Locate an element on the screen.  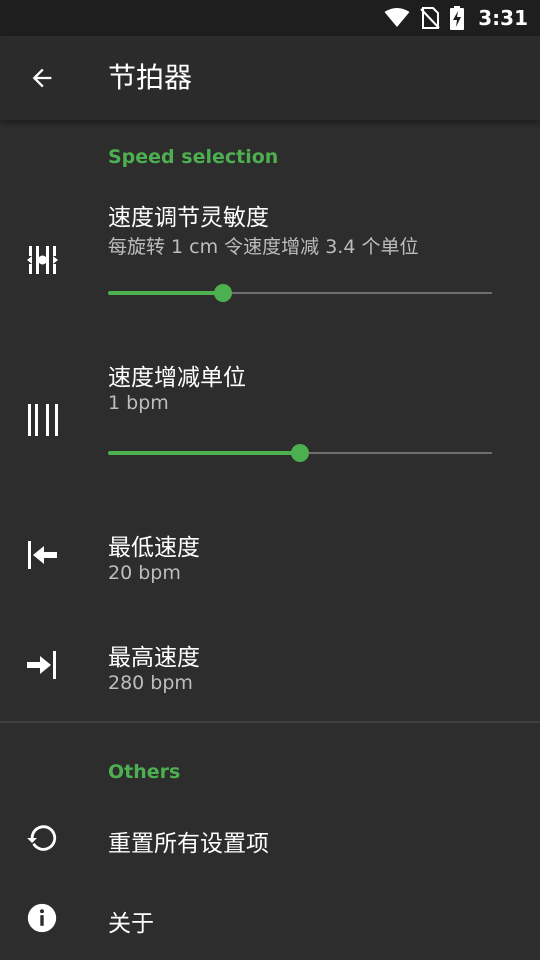
sensitivity-slider is located at coordinates (300, 293).